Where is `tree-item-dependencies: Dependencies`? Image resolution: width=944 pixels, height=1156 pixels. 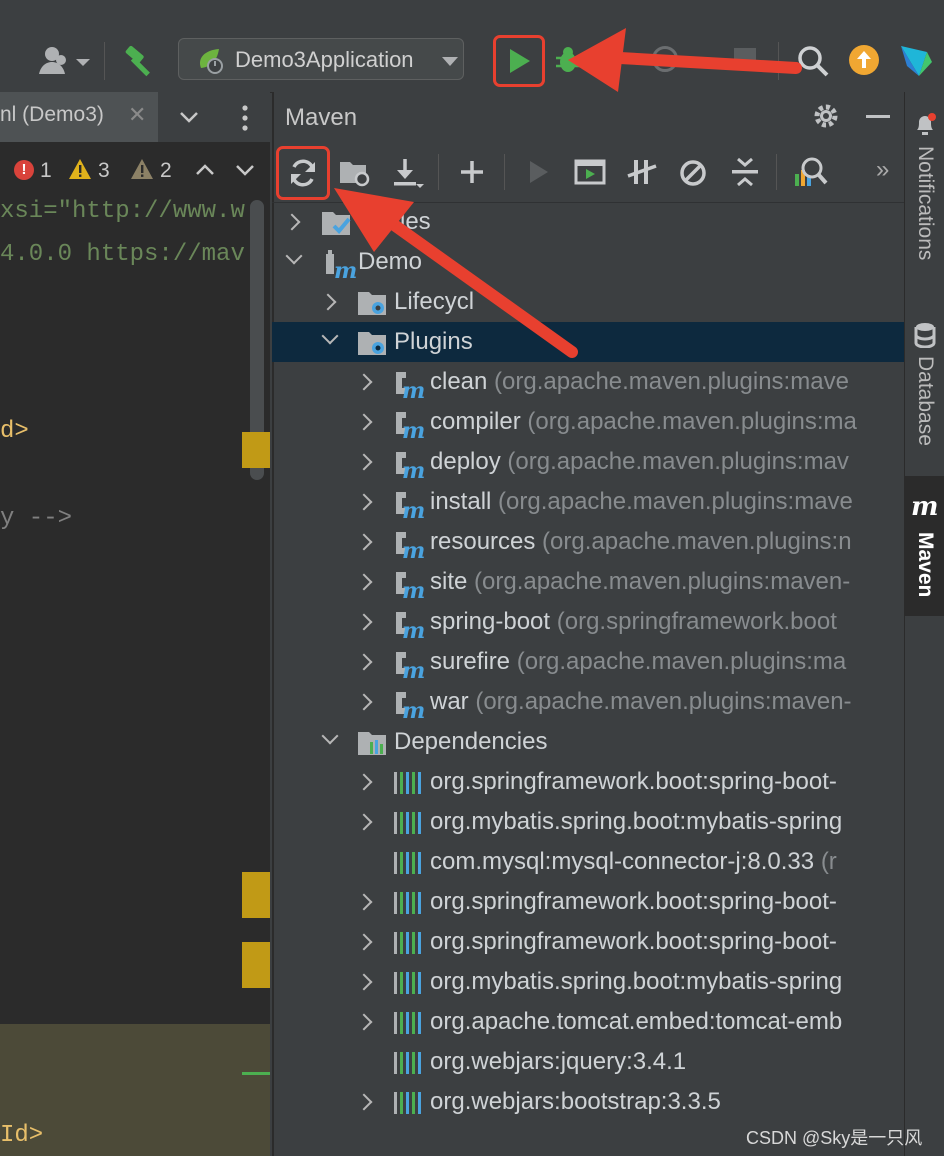 tree-item-dependencies: Dependencies is located at coordinates (588, 742).